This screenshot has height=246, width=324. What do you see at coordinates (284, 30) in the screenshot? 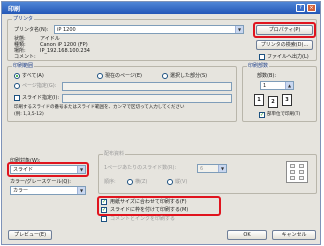
I see `properties-highlight` at bounding box center [284, 30].